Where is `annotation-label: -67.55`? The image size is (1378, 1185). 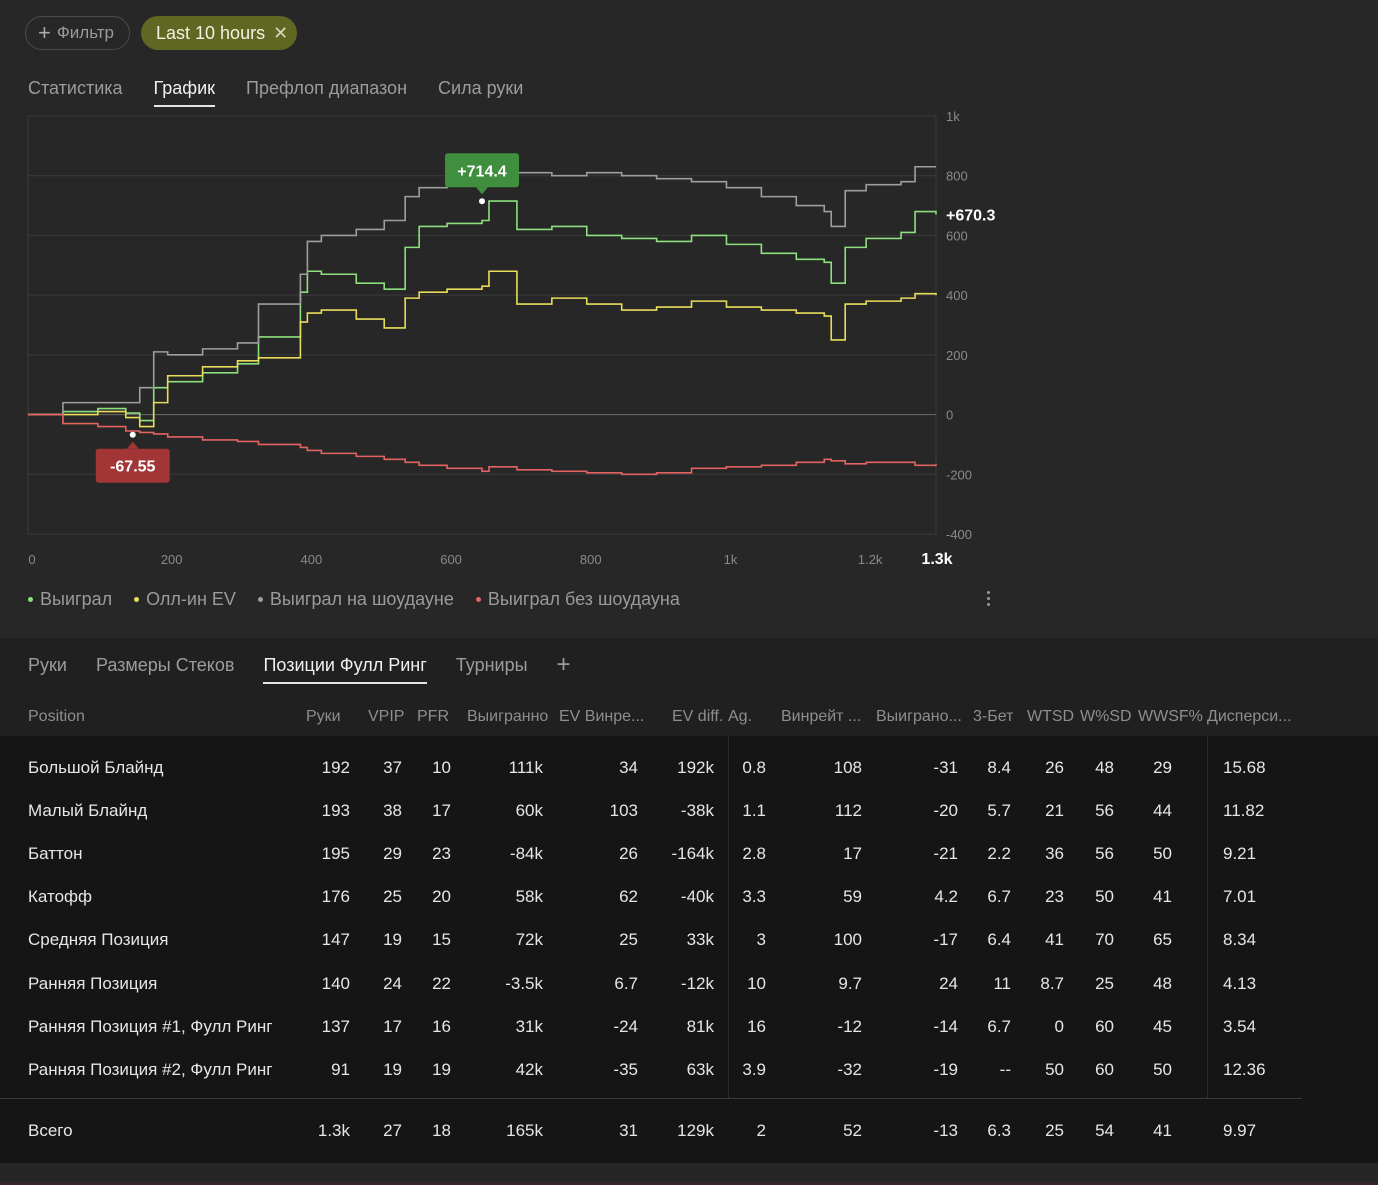
annotation-label: -67.55 is located at coordinates (132, 467).